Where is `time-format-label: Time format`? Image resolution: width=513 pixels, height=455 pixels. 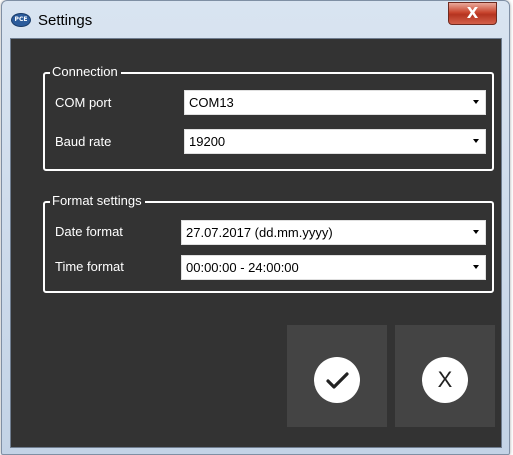 time-format-label: Time format is located at coordinates (89, 266).